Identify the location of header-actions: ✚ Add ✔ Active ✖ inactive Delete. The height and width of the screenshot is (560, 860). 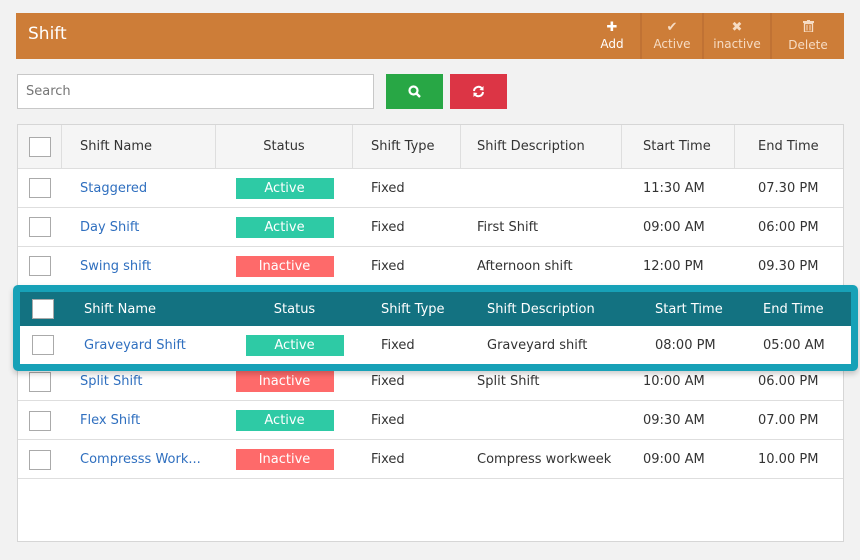
(714, 36).